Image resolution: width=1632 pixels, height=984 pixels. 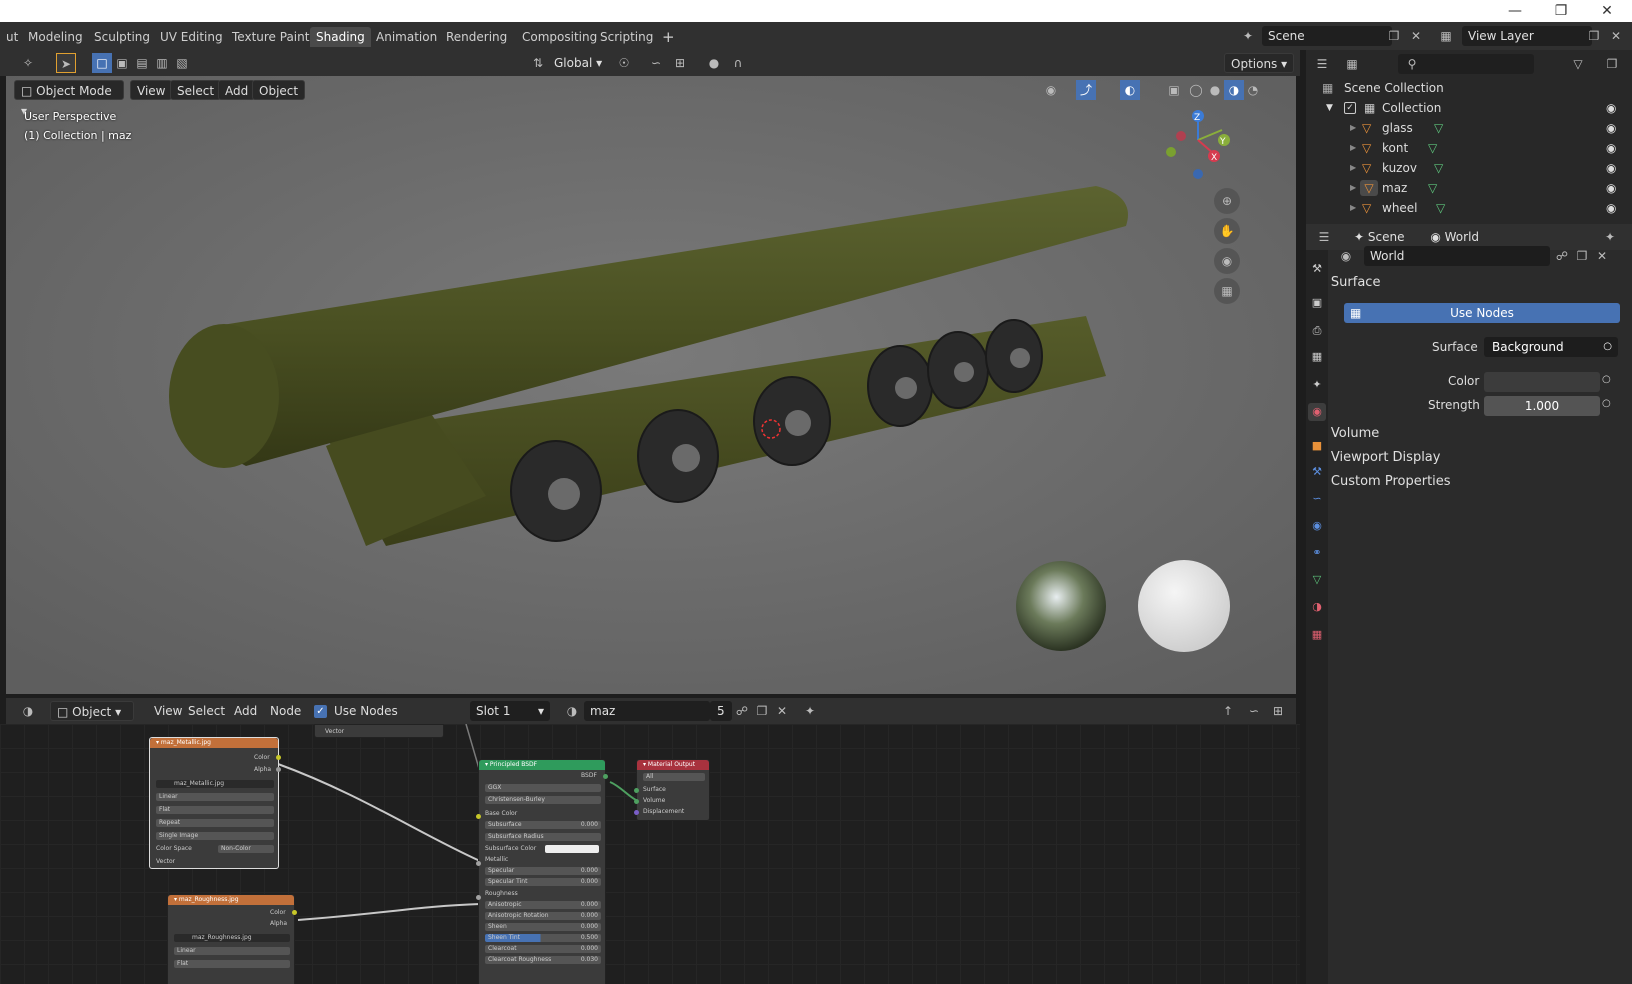 What do you see at coordinates (543, 905) in the screenshot?
I see `bsdf-anisotropic-field: Anisotropic 0.000` at bounding box center [543, 905].